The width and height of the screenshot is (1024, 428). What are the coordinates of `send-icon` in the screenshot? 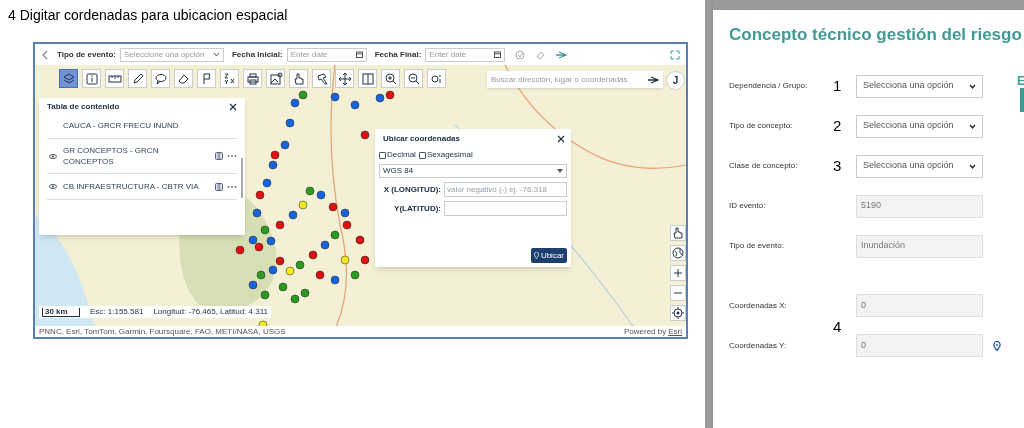 It's located at (653, 79).